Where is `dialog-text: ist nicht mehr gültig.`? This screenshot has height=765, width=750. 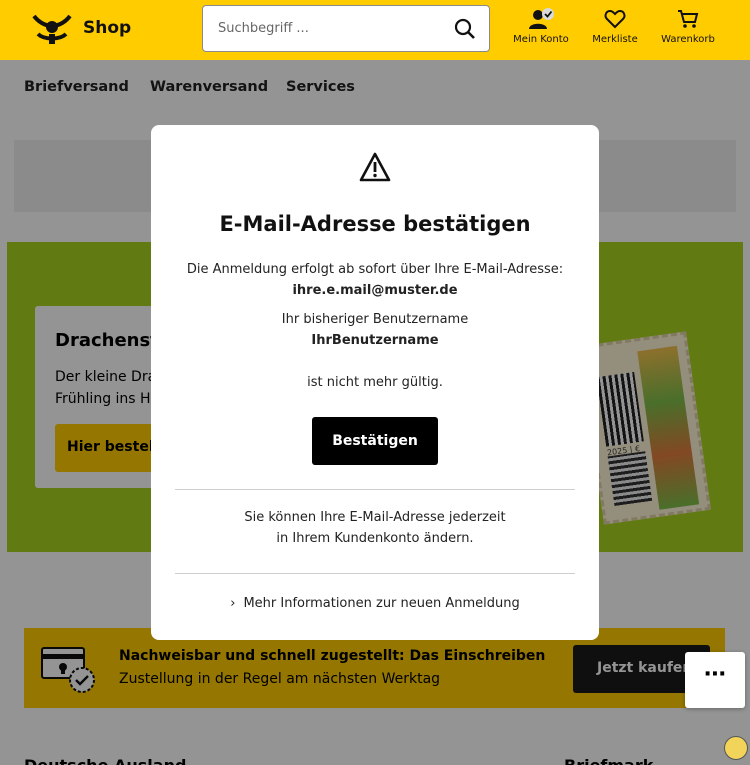 dialog-text: ist nicht mehr gültig. is located at coordinates (375, 382).